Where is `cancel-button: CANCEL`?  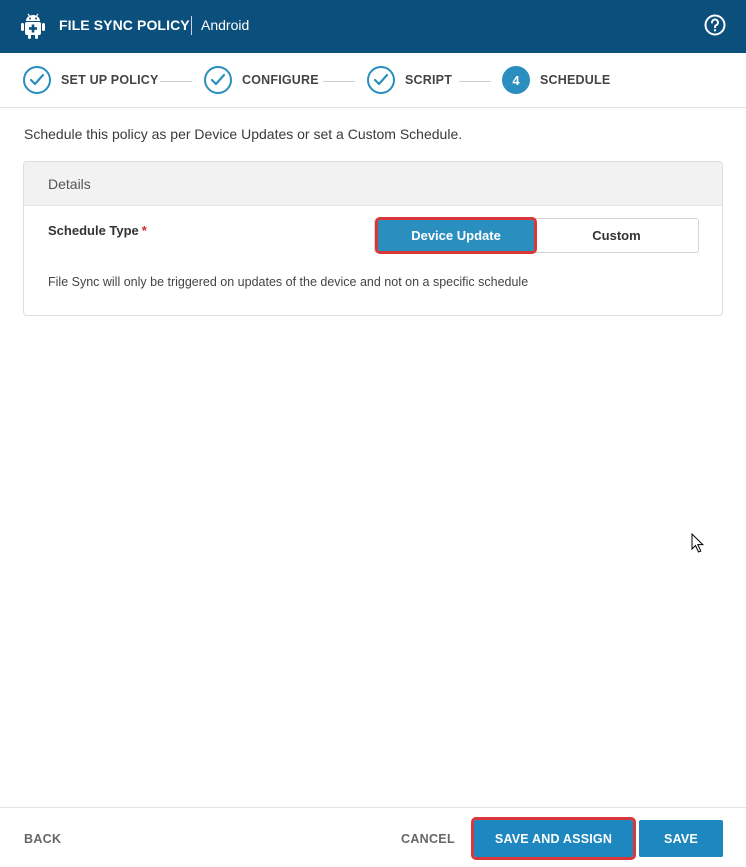 cancel-button: CANCEL is located at coordinates (428, 839).